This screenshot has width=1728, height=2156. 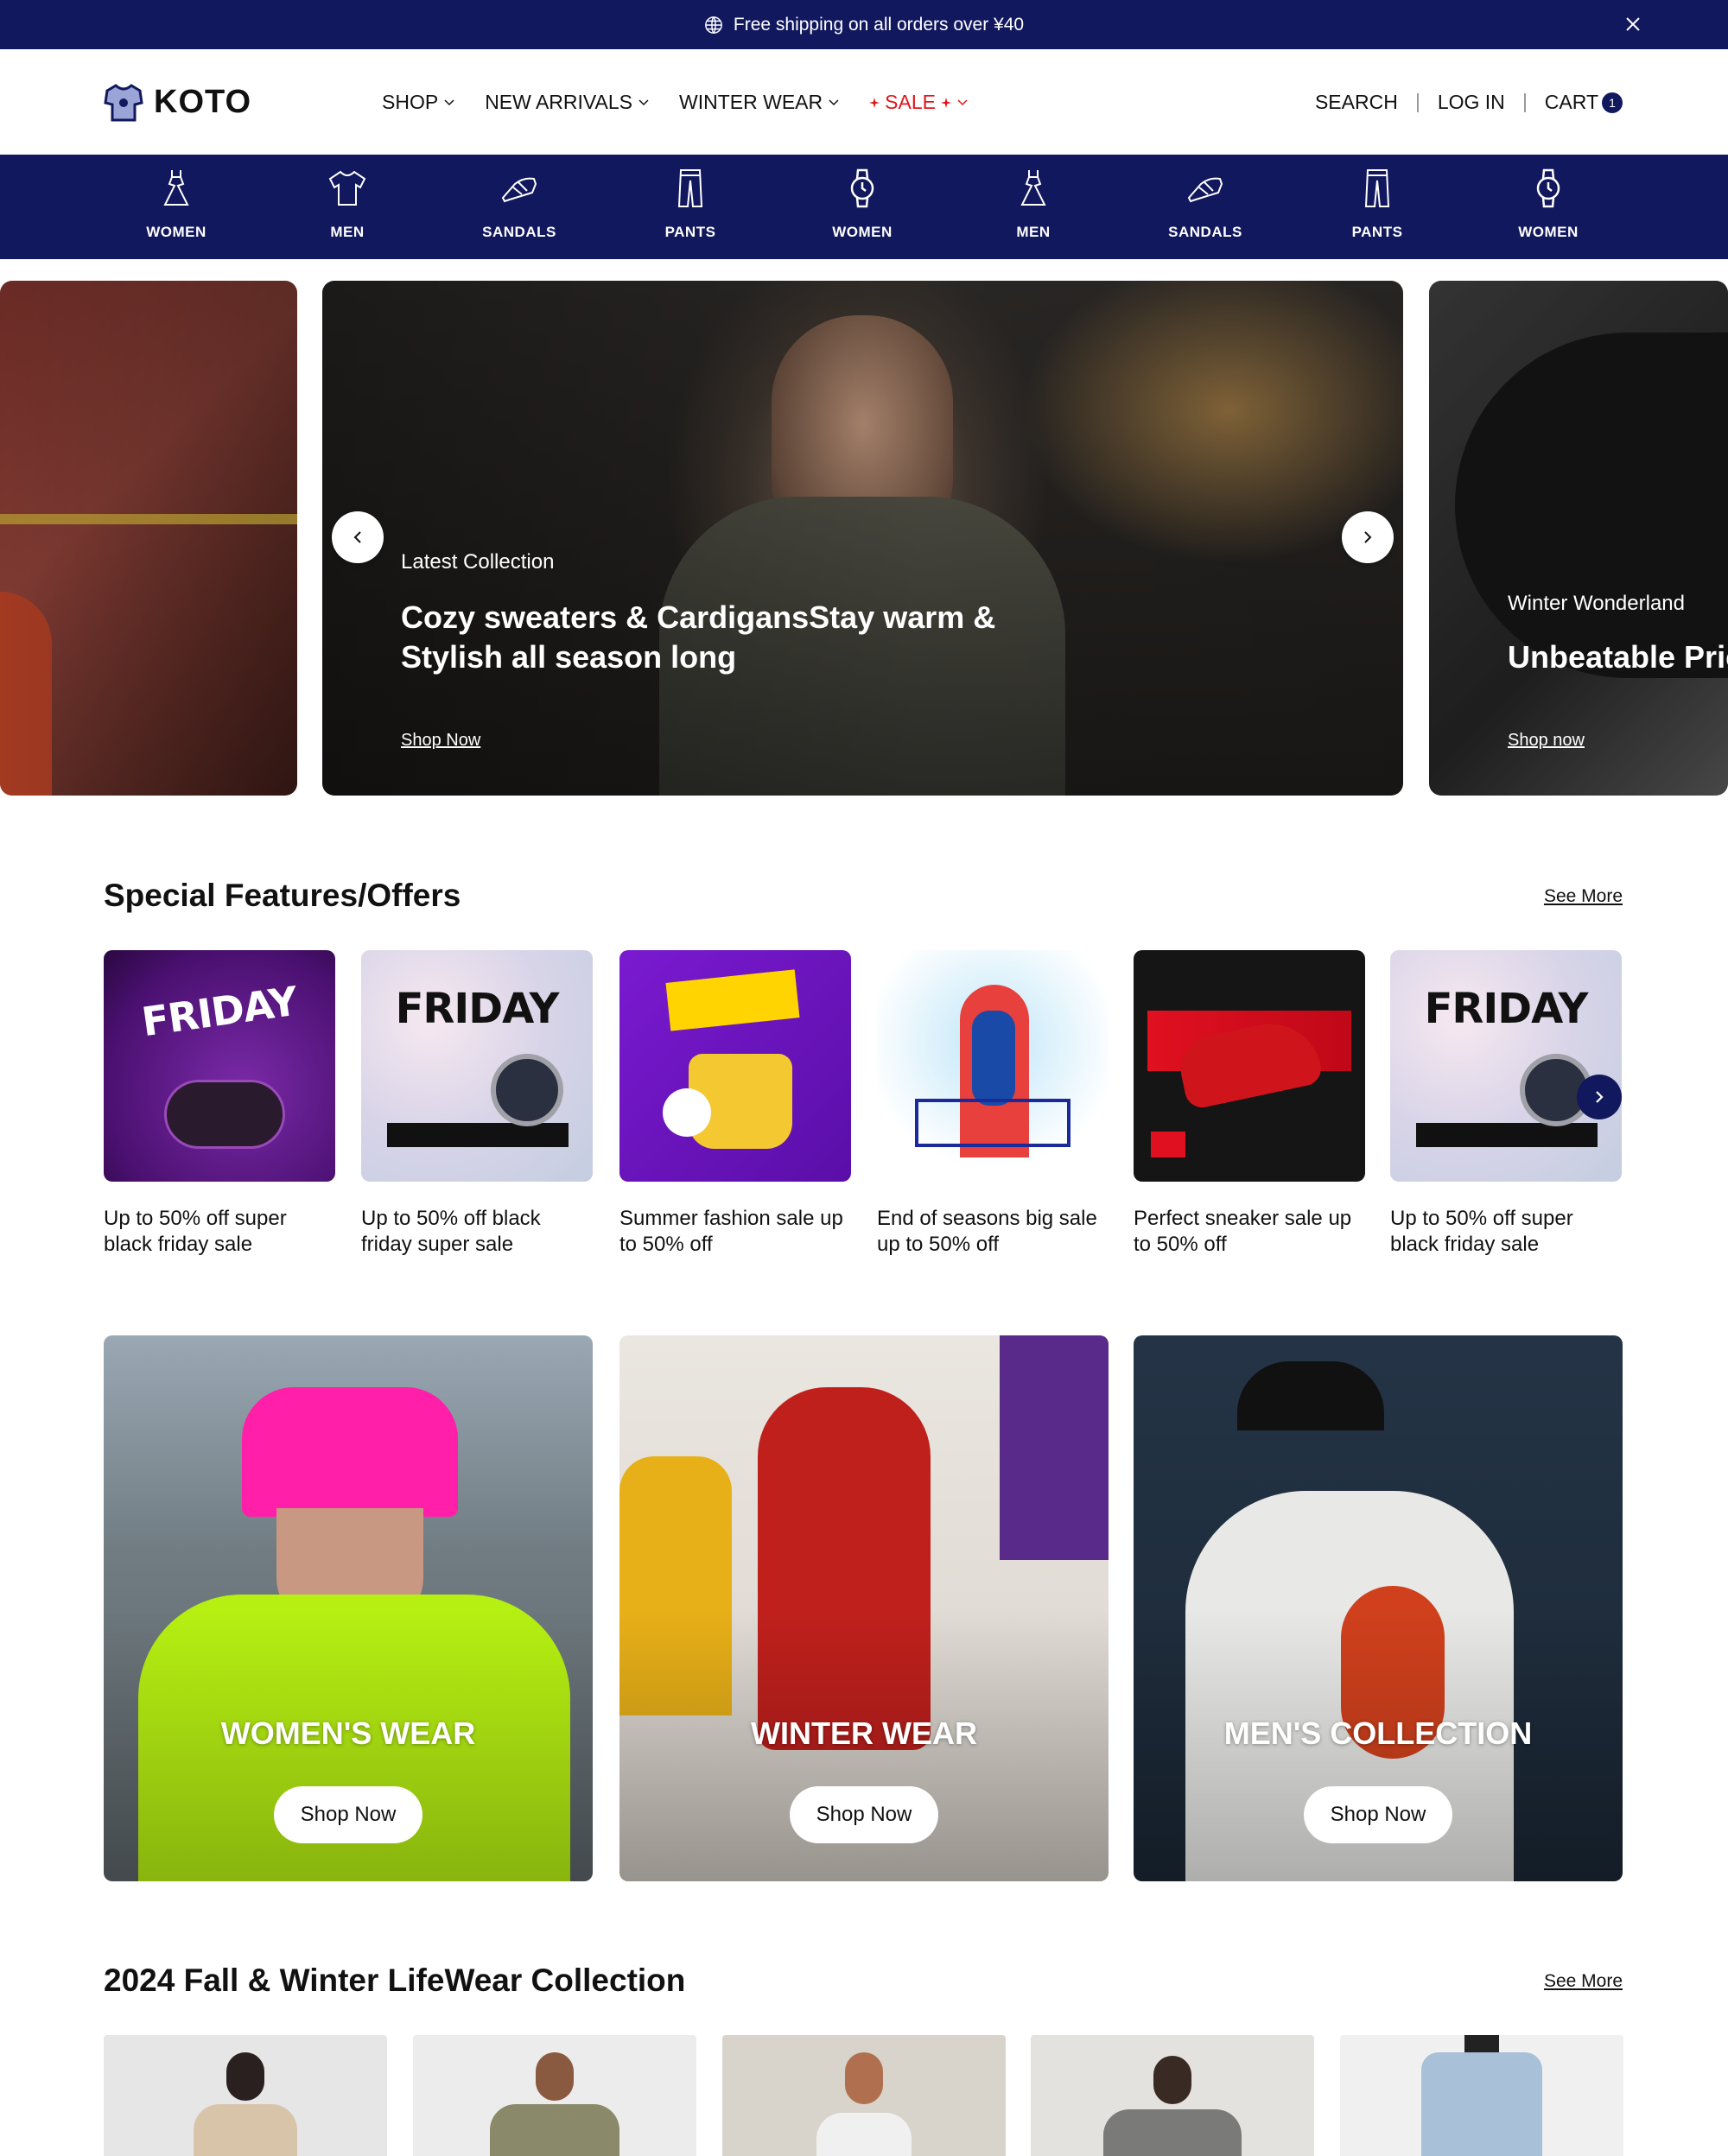 I want to click on category-men: MEN, so click(x=347, y=204).